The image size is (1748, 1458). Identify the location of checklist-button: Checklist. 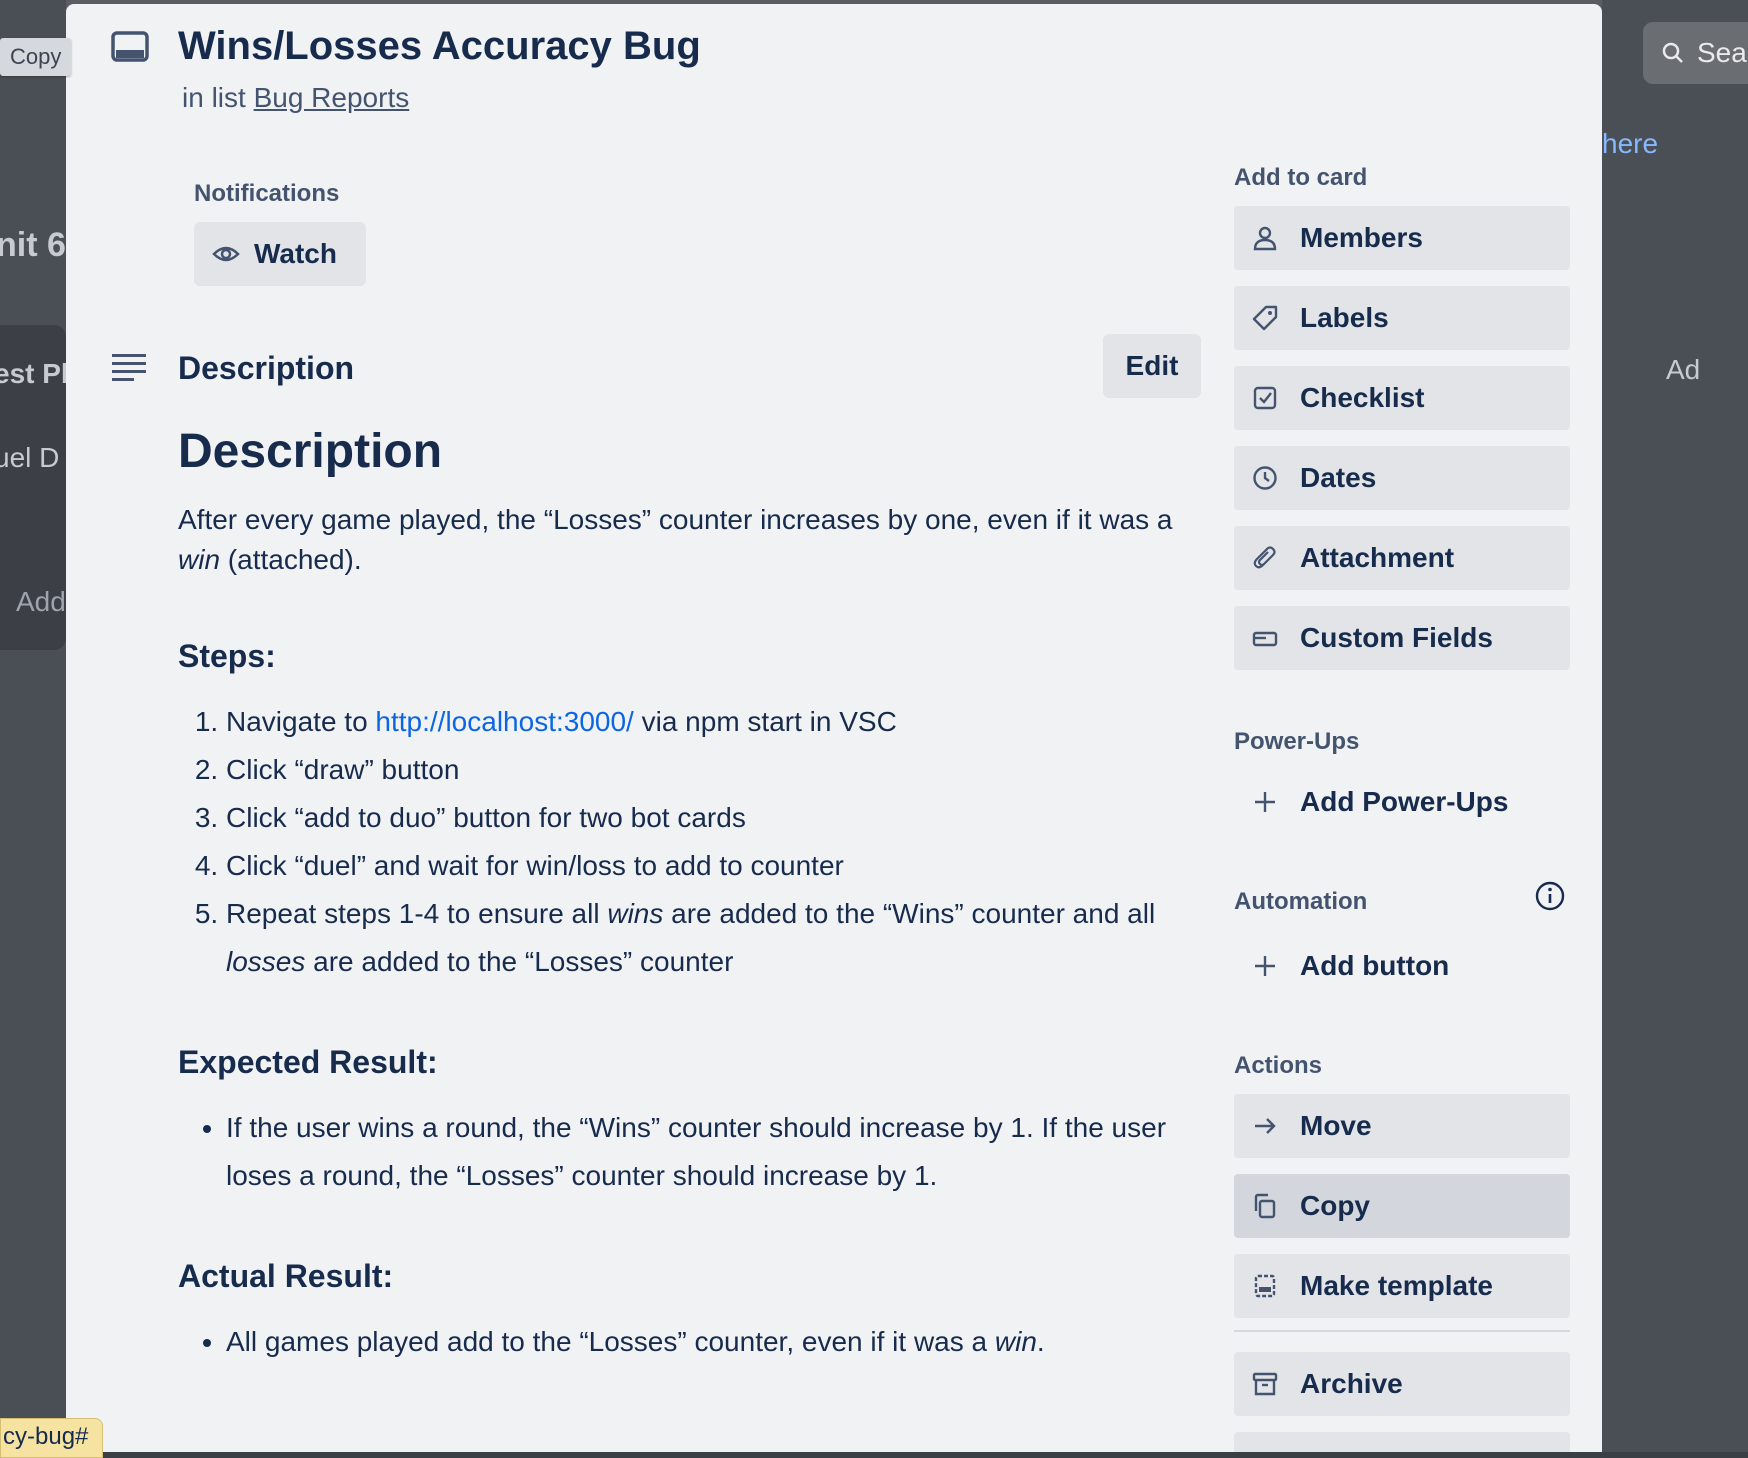
(1402, 398).